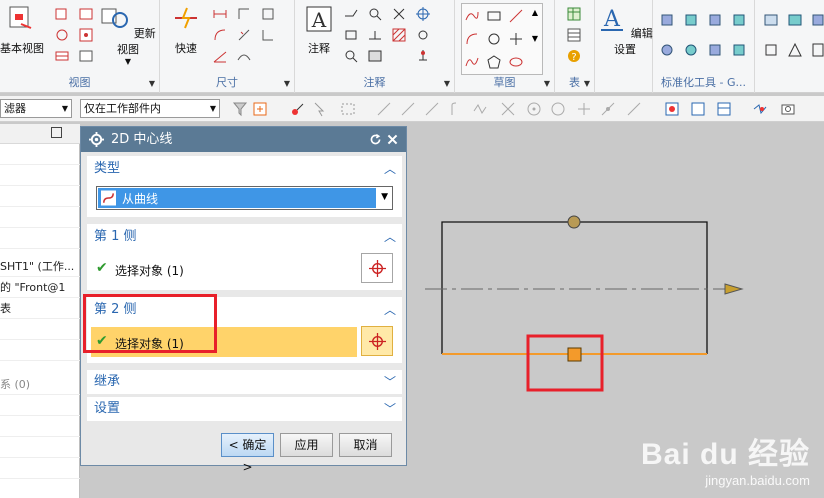  I want to click on box-select-icon, so click(348, 109).